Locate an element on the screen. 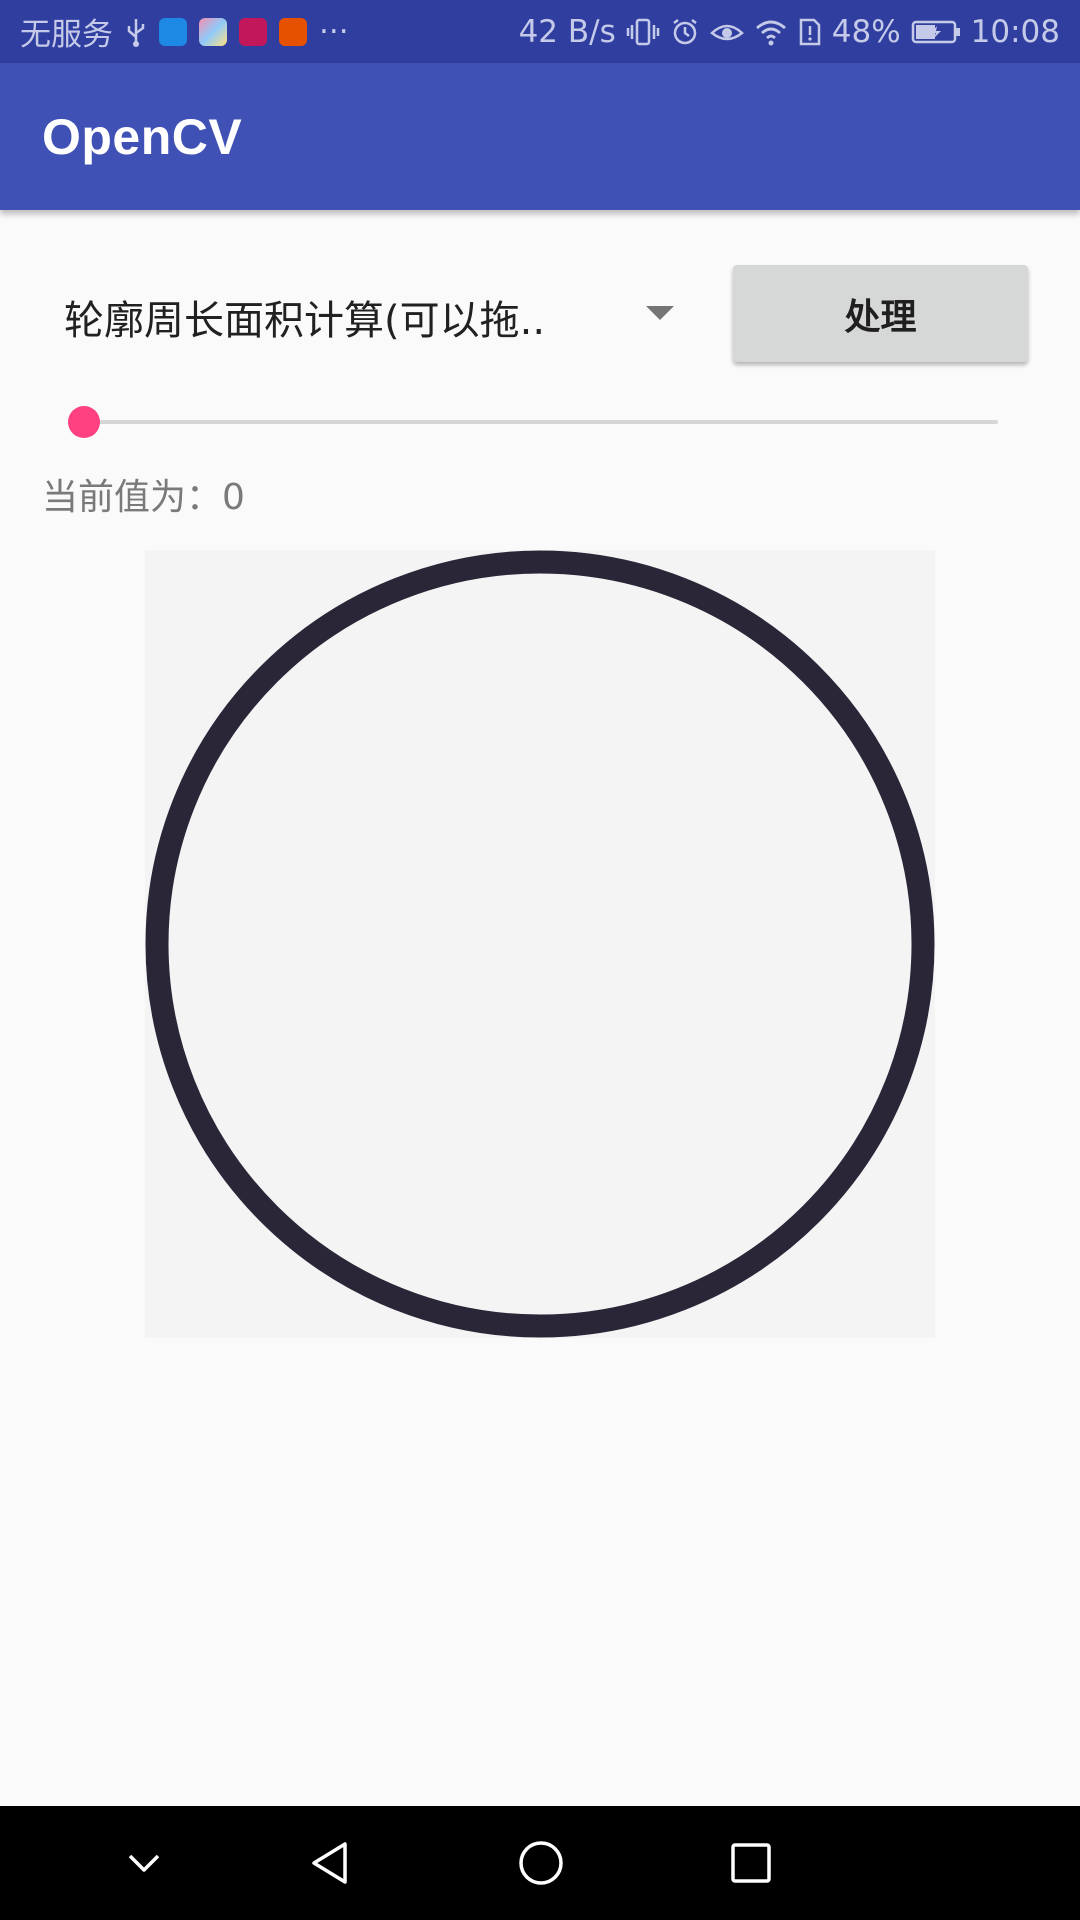 This screenshot has height=1920, width=1080. carrier-label: 无服务 is located at coordinates (66, 35).